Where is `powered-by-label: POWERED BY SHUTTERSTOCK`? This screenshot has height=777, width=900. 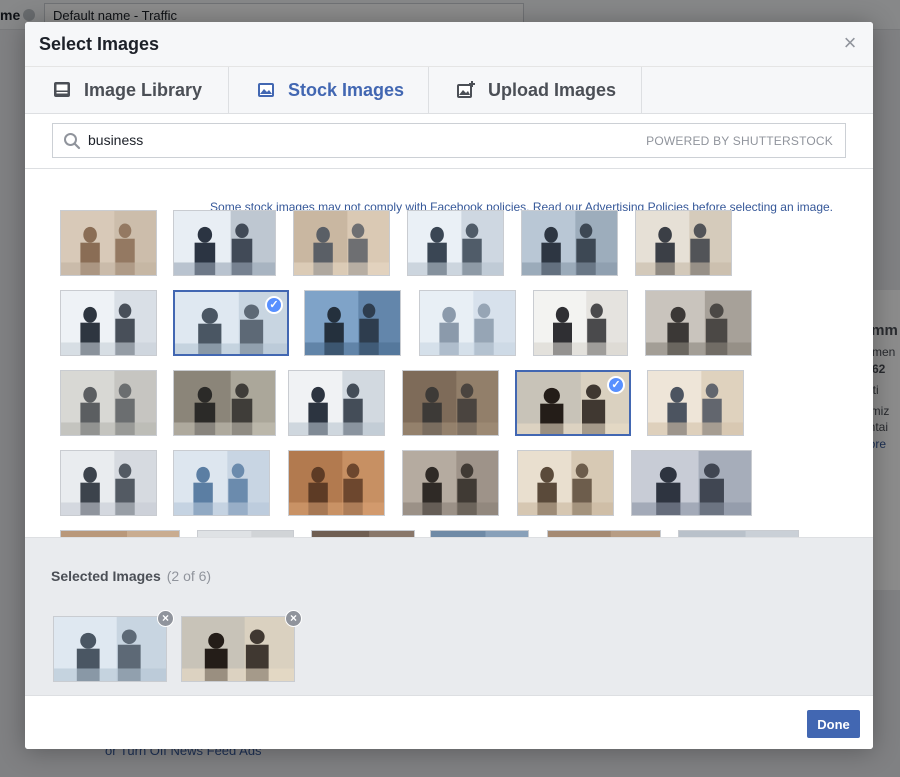 powered-by-label: POWERED BY SHUTTERSTOCK is located at coordinates (739, 141).